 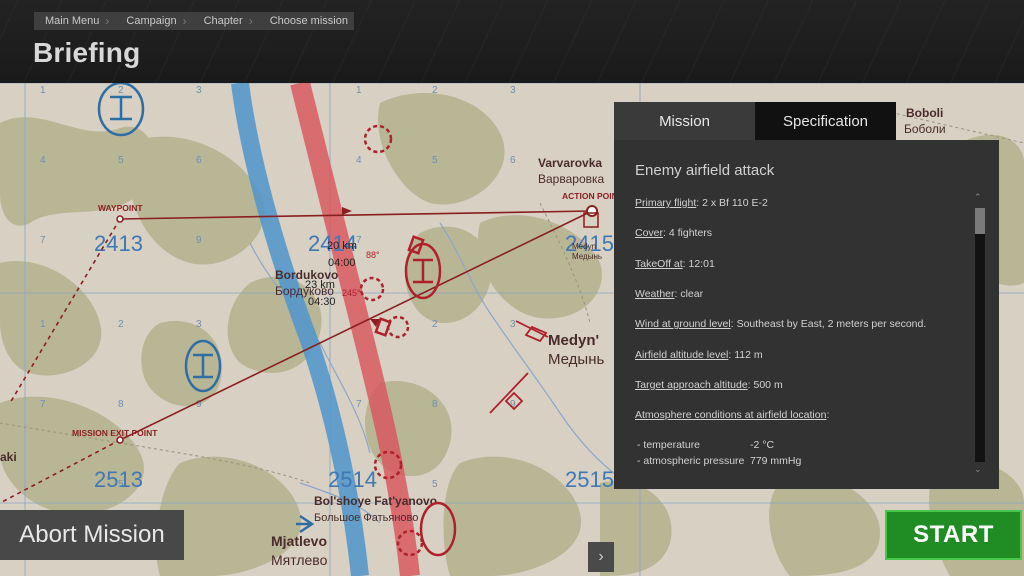 What do you see at coordinates (342, 246) in the screenshot?
I see `leg1-distance: 20 km` at bounding box center [342, 246].